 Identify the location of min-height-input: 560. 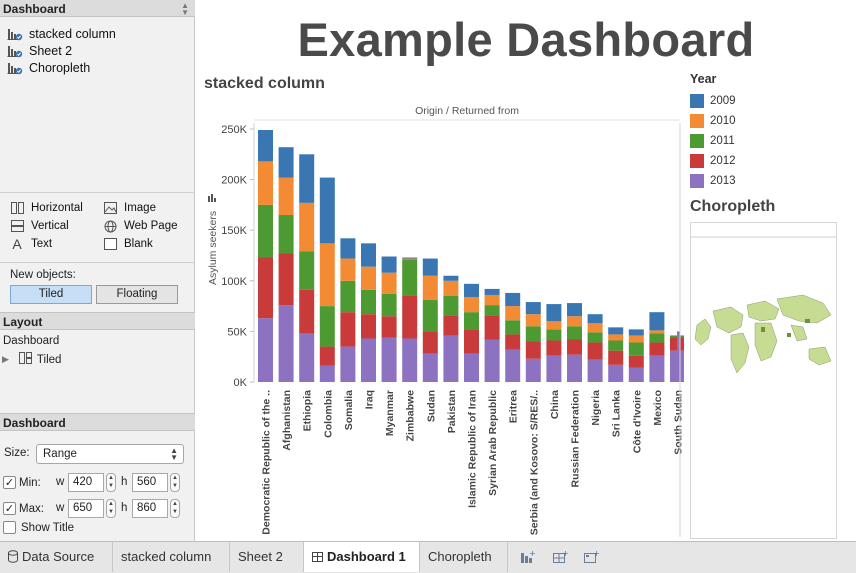
(150, 482).